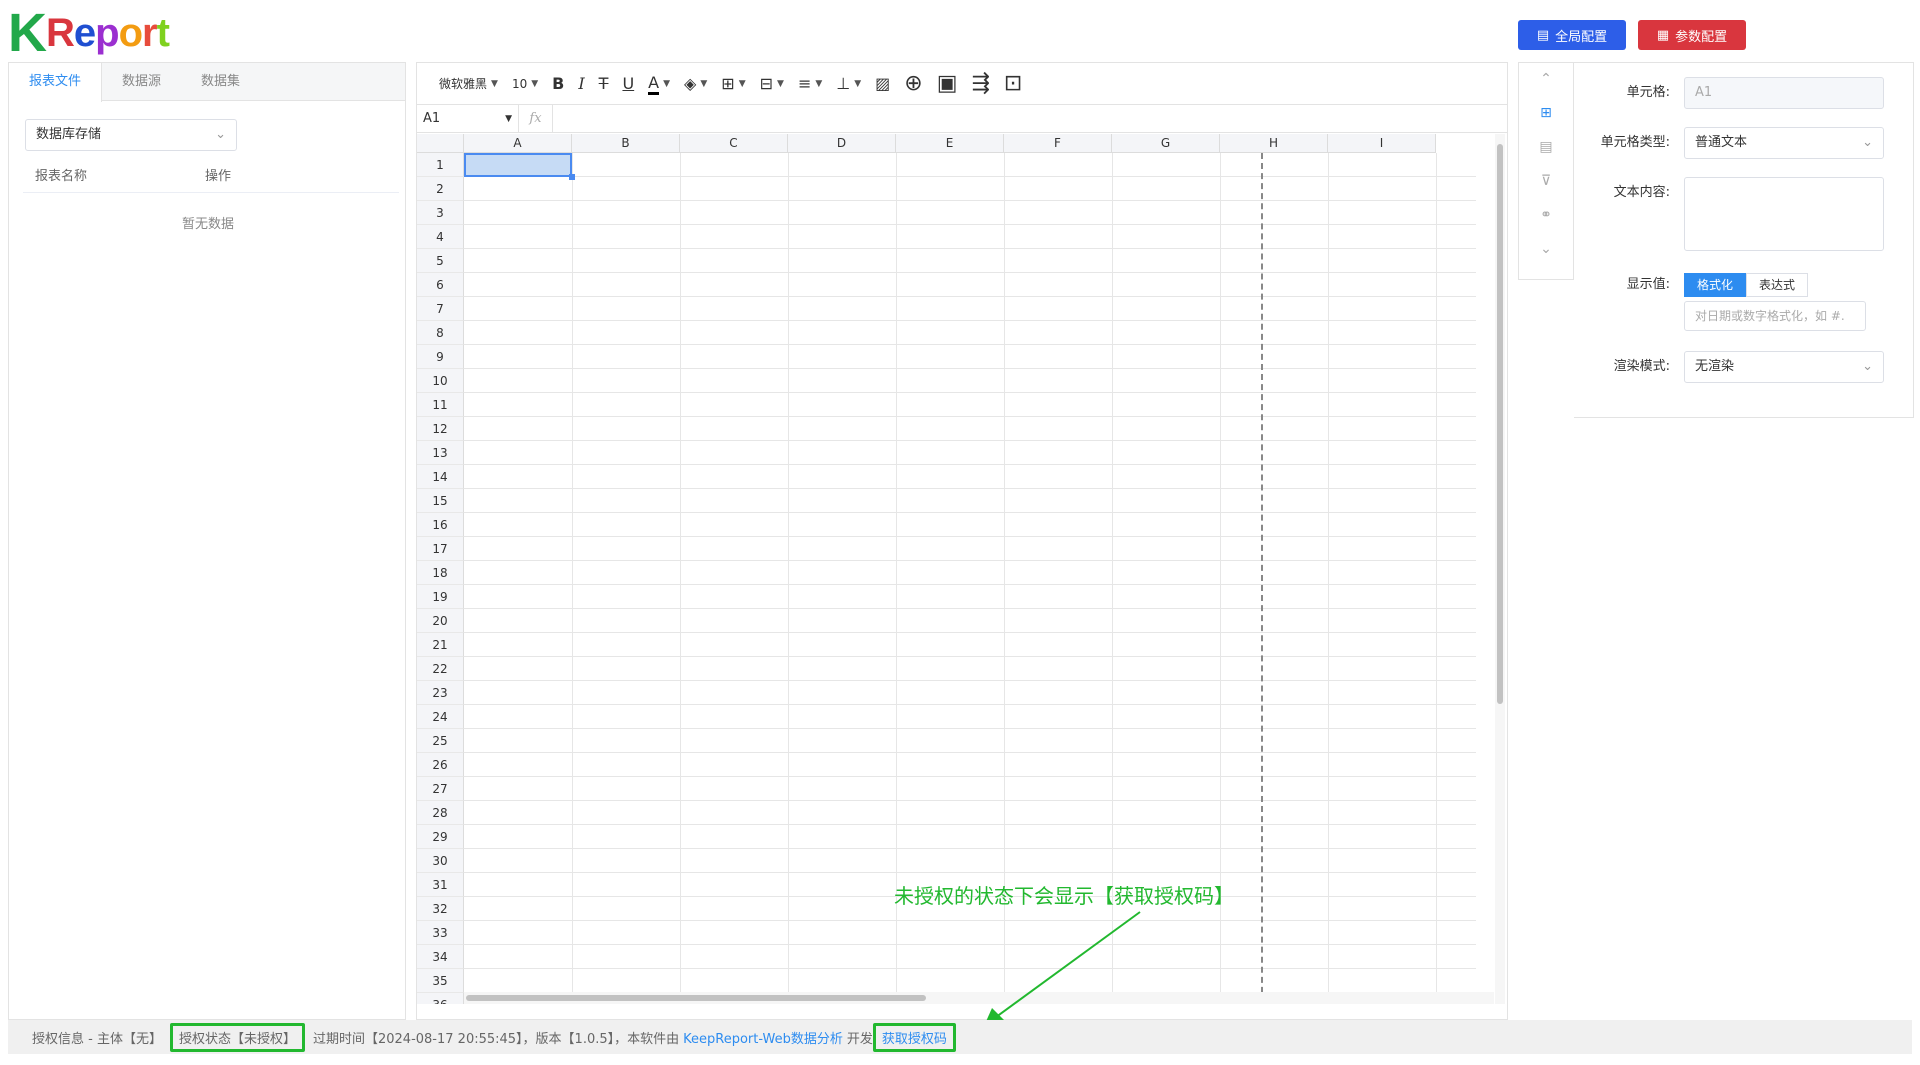  Describe the element at coordinates (440, 741) in the screenshot. I see `row-header-25: 25` at that location.